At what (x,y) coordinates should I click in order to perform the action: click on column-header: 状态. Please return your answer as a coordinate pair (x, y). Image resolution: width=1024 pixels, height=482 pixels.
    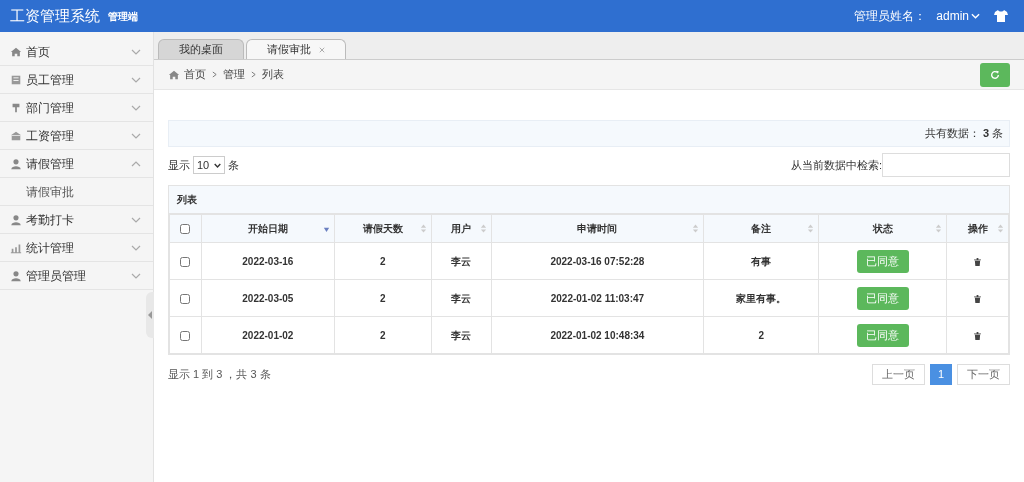
    Looking at the image, I should click on (882, 228).